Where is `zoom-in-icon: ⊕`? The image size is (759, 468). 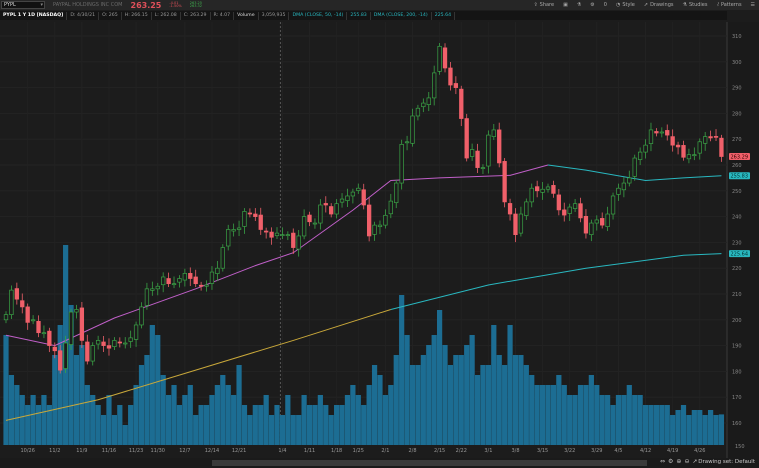 zoom-in-icon: ⊕ is located at coordinates (678, 461).